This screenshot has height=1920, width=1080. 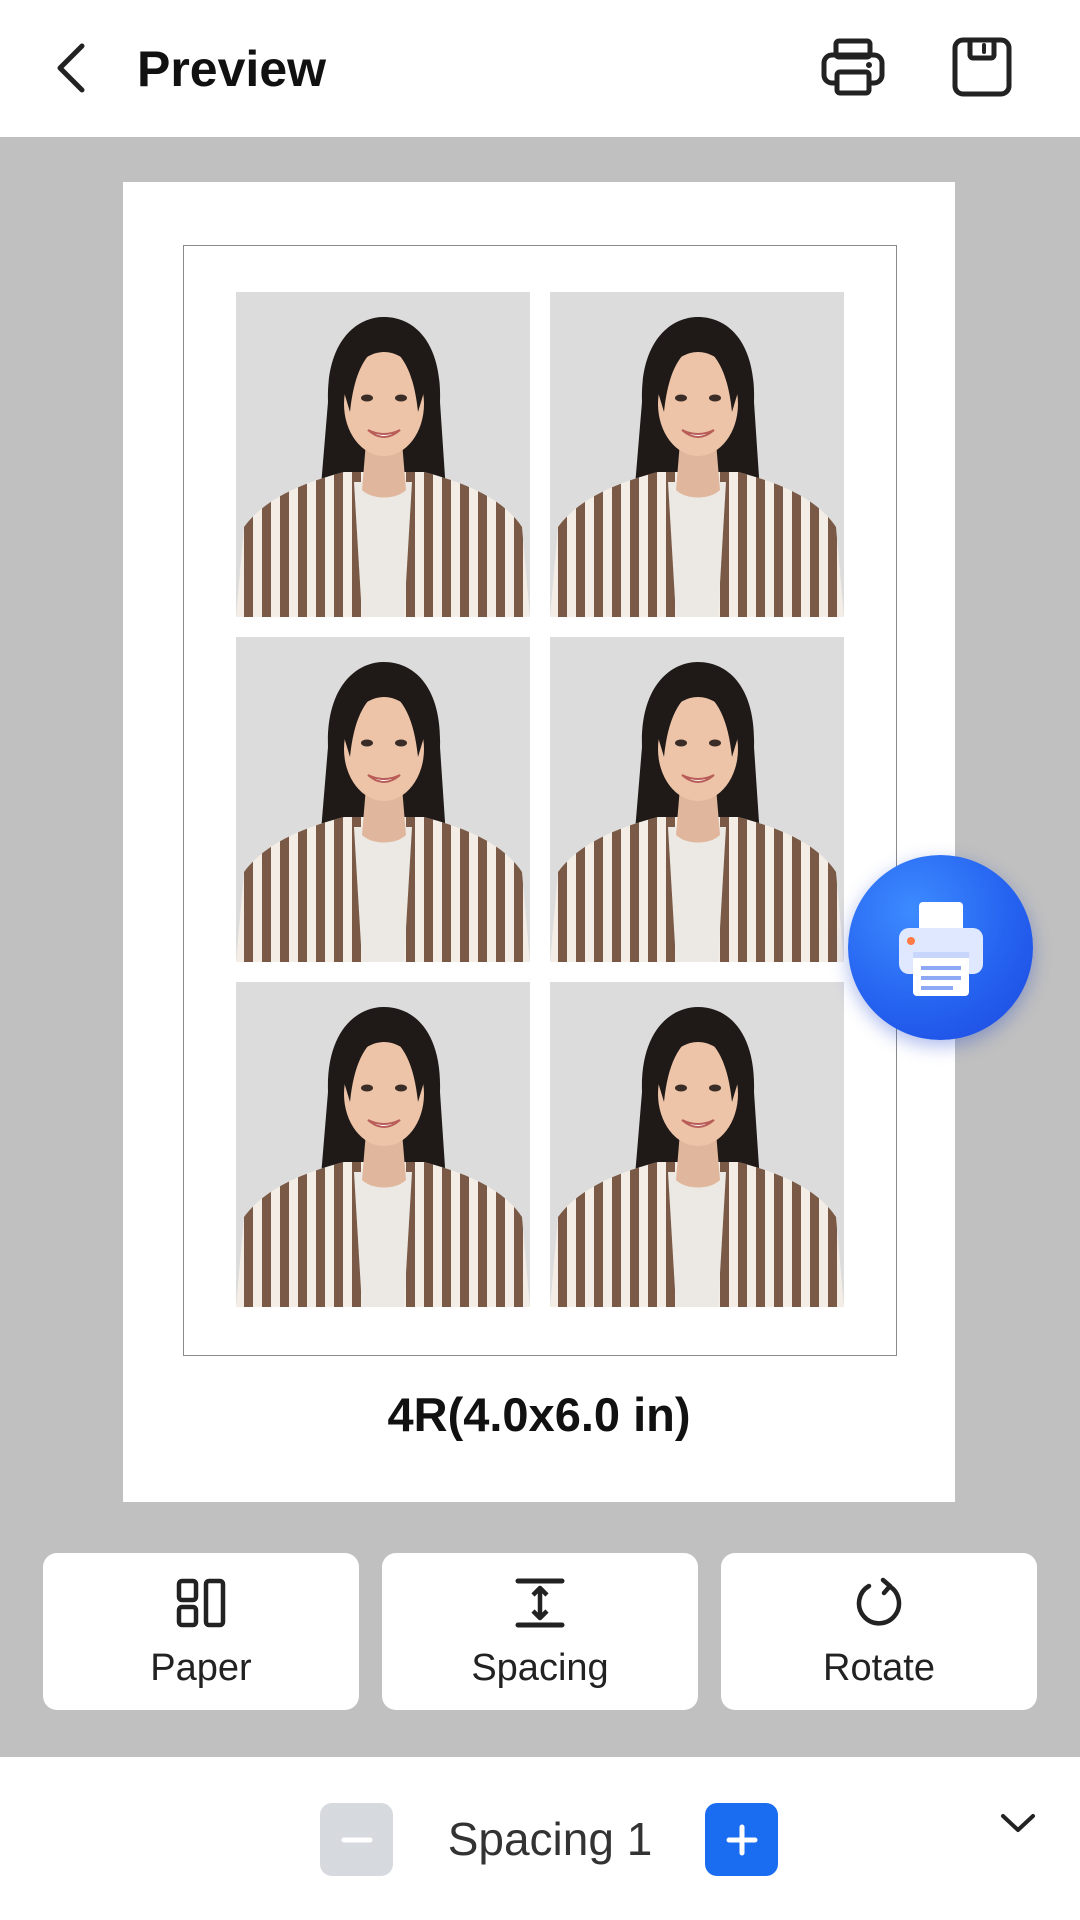 I want to click on paper-button-label: Paper, so click(x=201, y=1668).